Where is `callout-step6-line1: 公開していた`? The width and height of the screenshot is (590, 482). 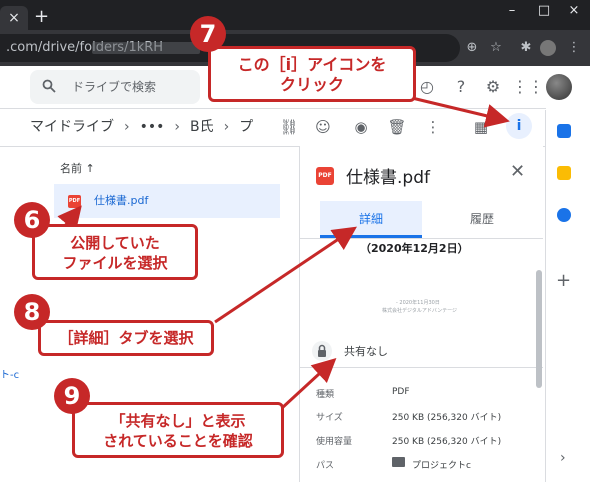 callout-step6-line1: 公開していた is located at coordinates (115, 243).